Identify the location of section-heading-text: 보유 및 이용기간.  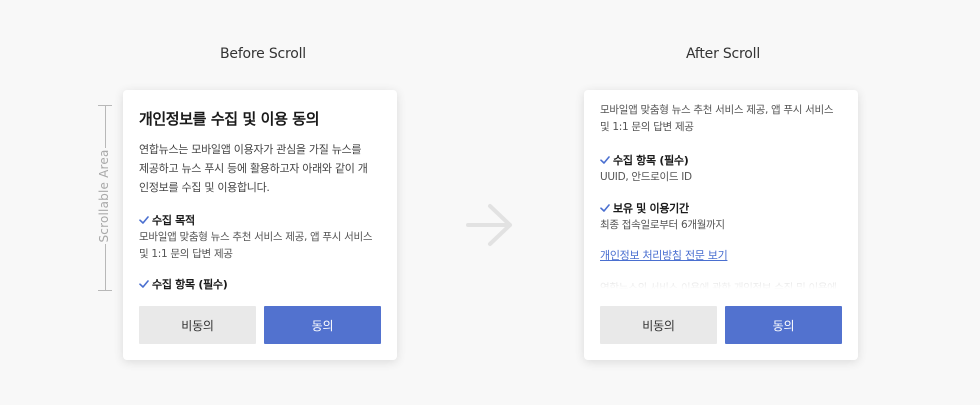
(651, 208).